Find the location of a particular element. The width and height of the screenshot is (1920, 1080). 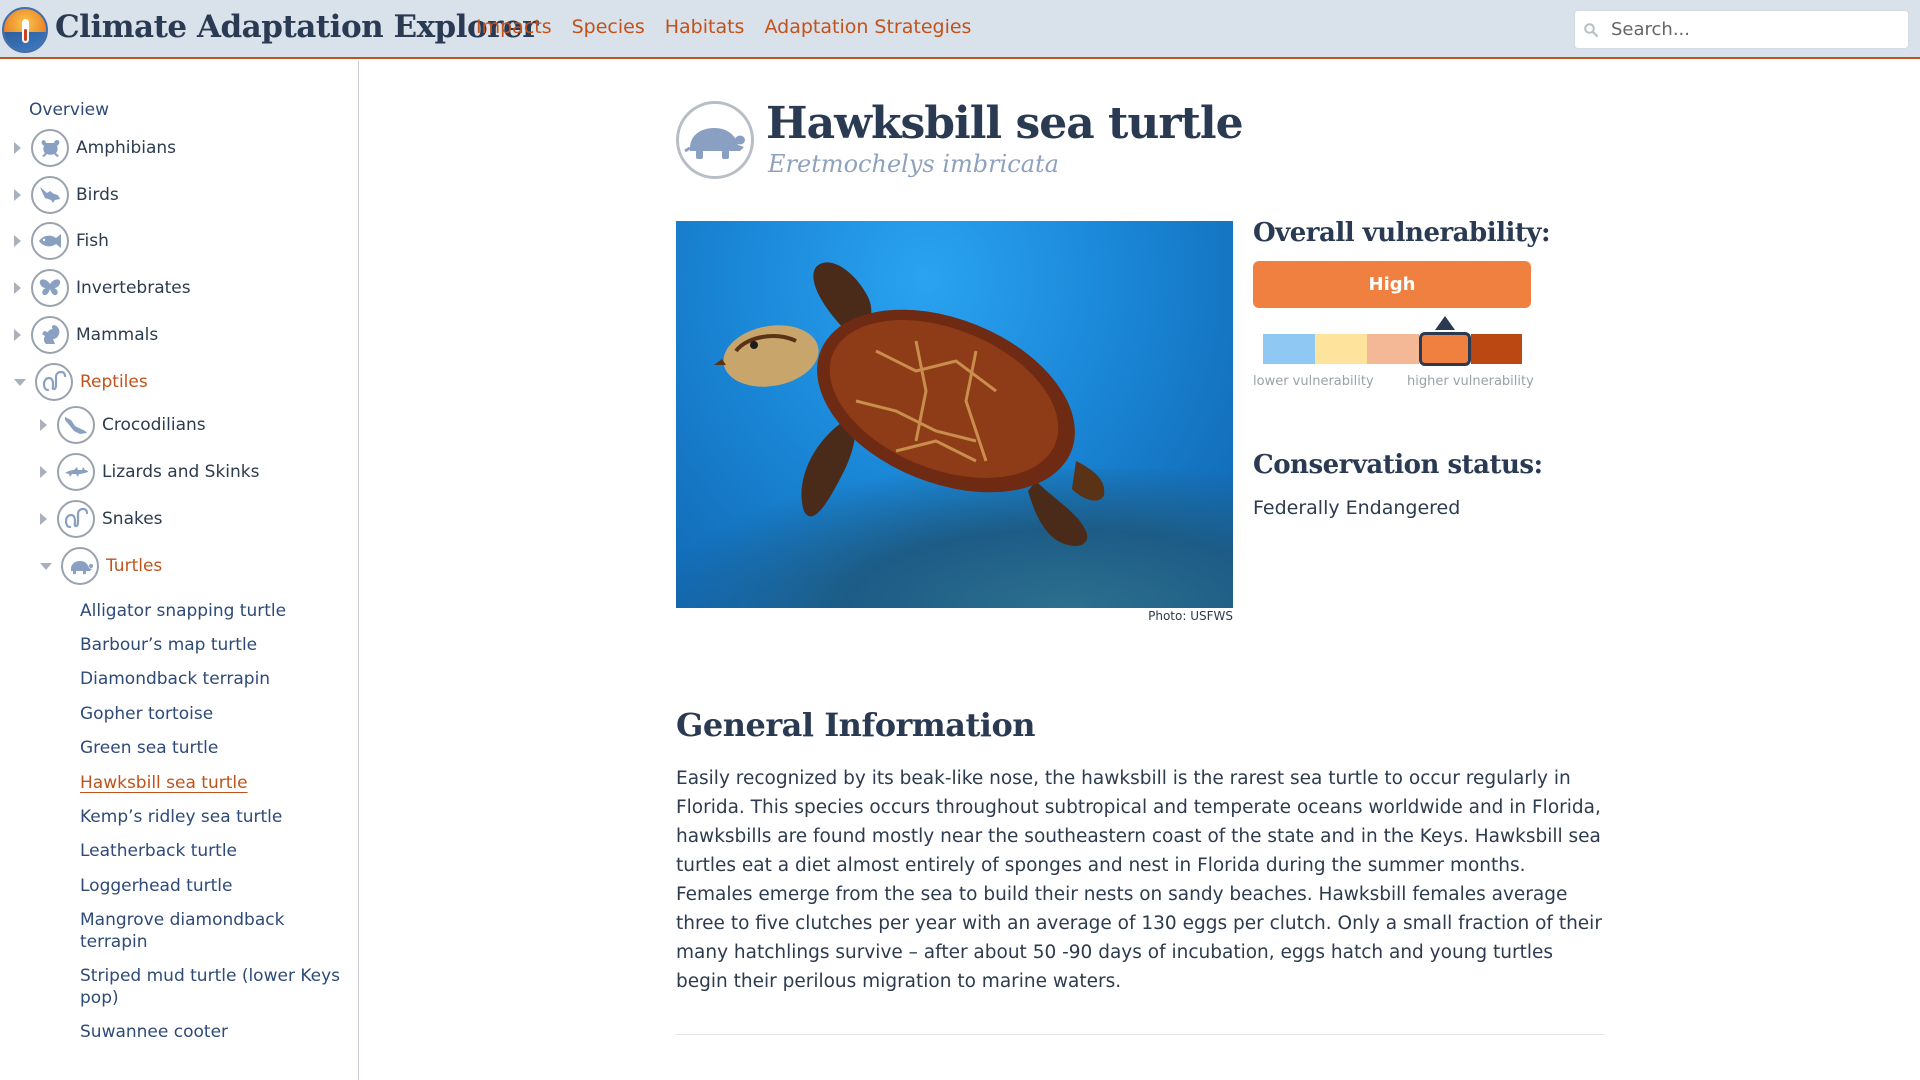

species-link: Suwannee cooter is located at coordinates (154, 1032).